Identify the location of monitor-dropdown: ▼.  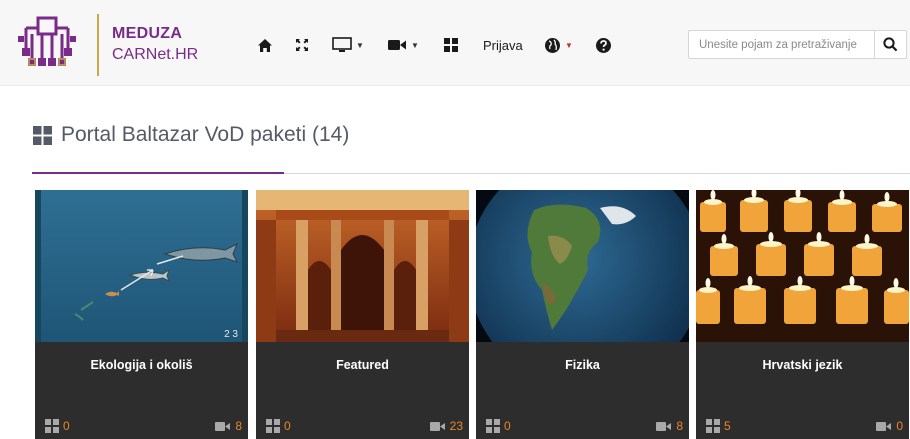
(348, 45).